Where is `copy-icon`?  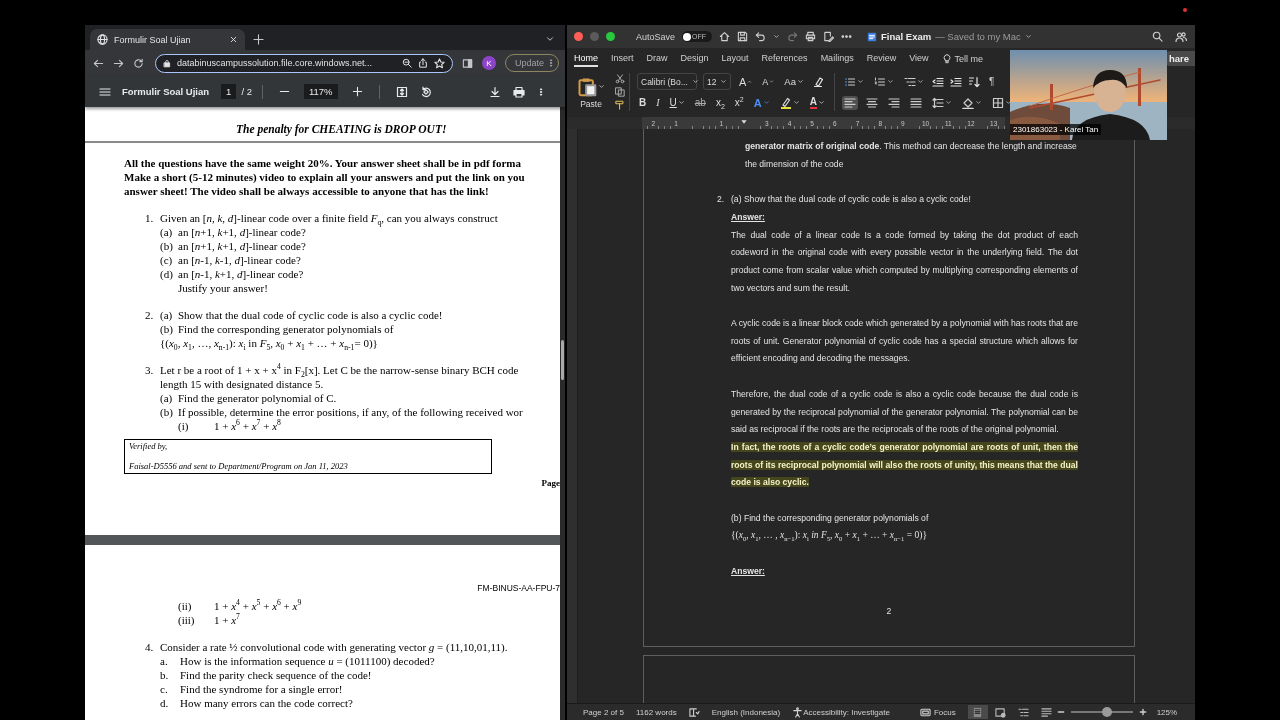 copy-icon is located at coordinates (620, 92).